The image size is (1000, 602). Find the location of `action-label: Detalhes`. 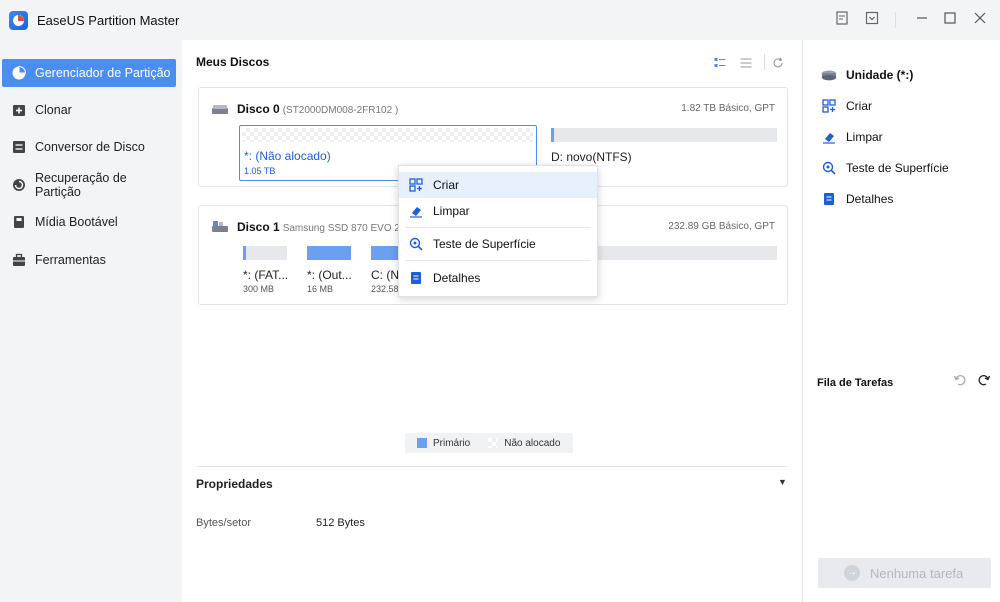

action-label: Detalhes is located at coordinates (870, 199).